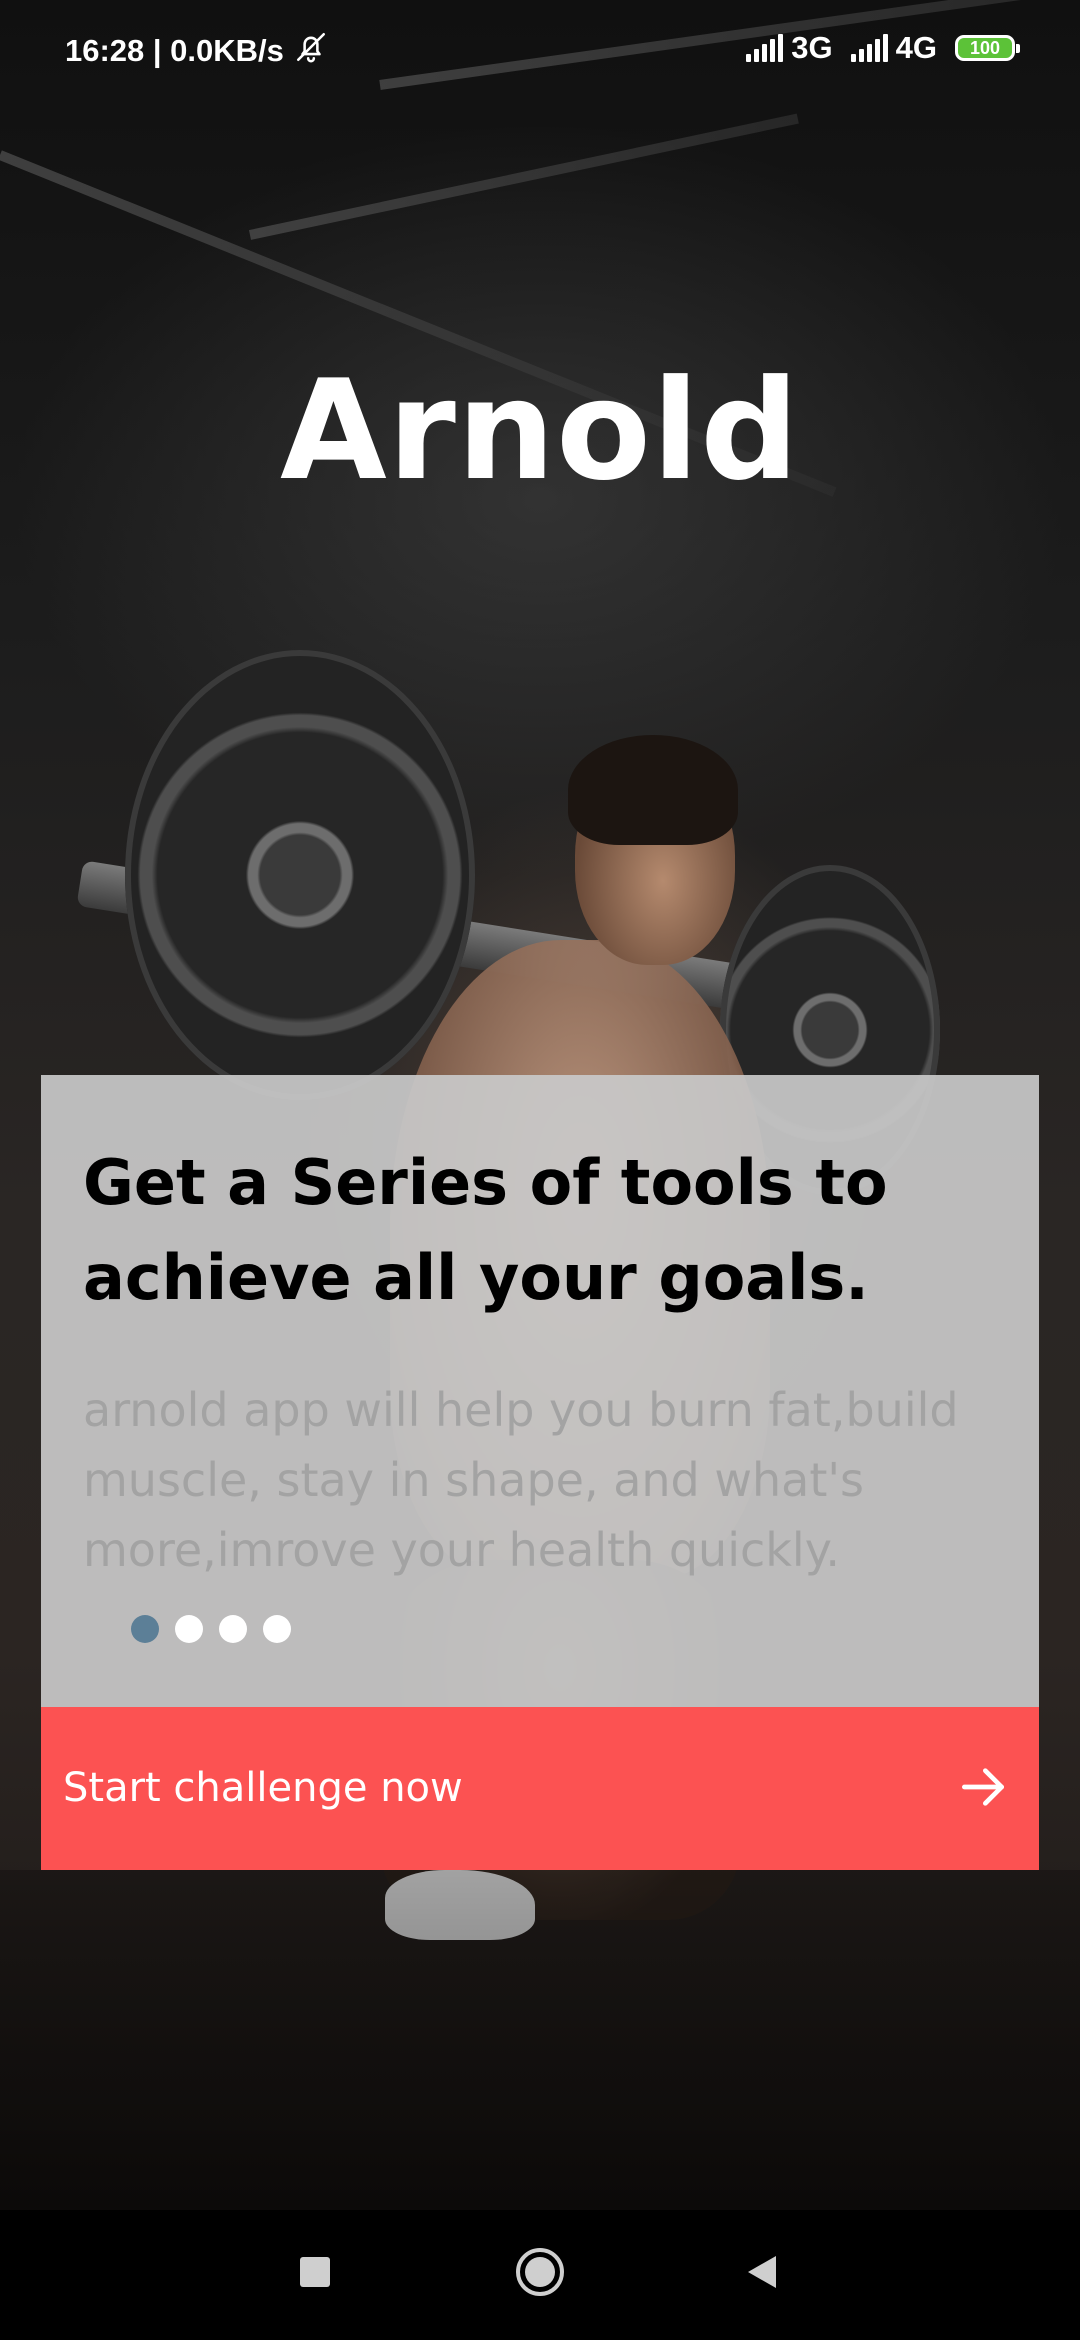  I want to click on triangle-back-icon, so click(762, 2274).